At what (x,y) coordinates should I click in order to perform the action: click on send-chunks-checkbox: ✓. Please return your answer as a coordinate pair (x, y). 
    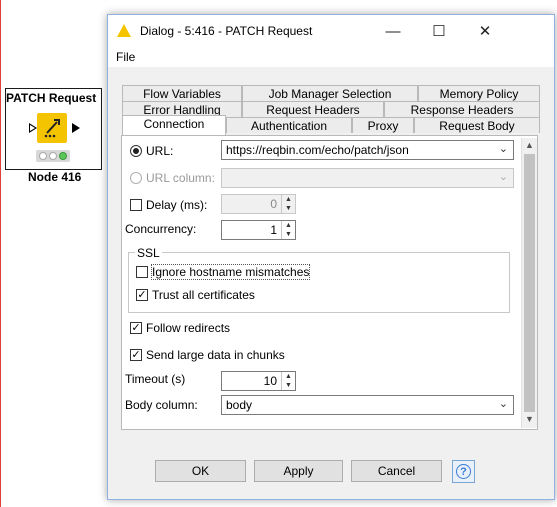
    Looking at the image, I should click on (136, 355).